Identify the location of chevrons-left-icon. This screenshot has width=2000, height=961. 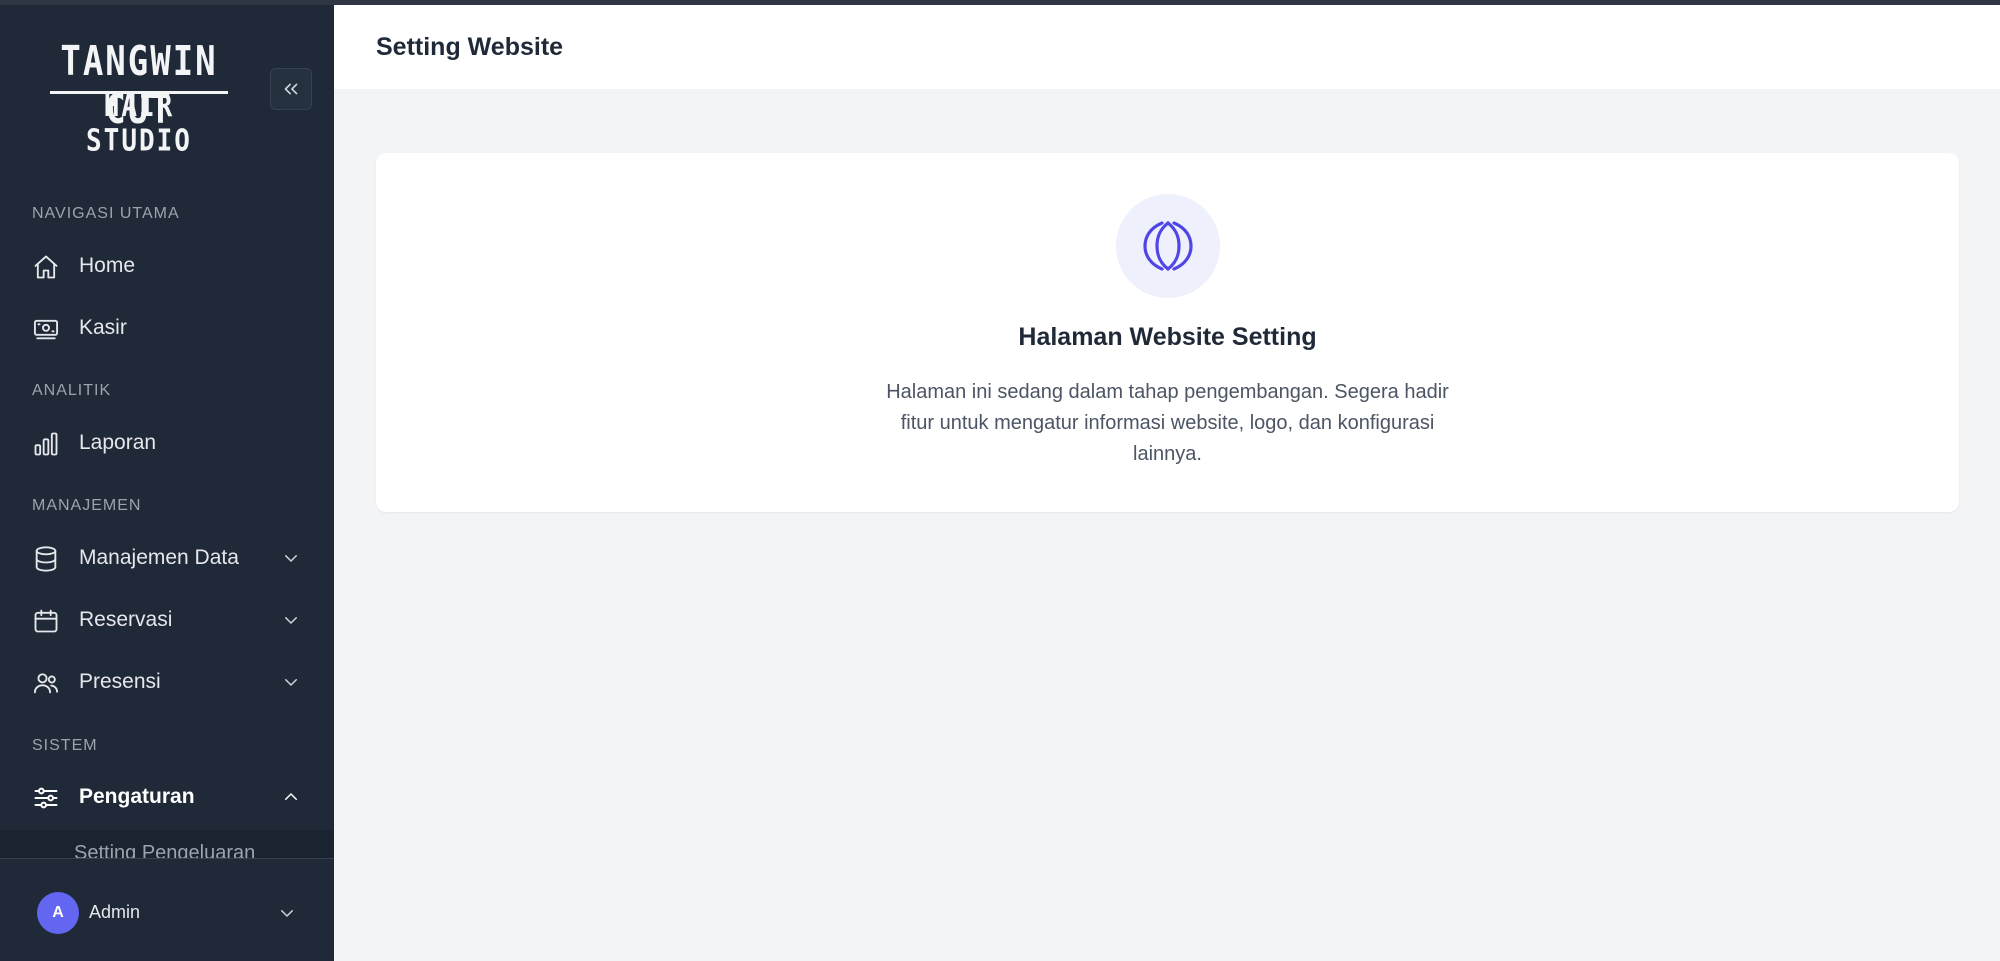
(291, 89).